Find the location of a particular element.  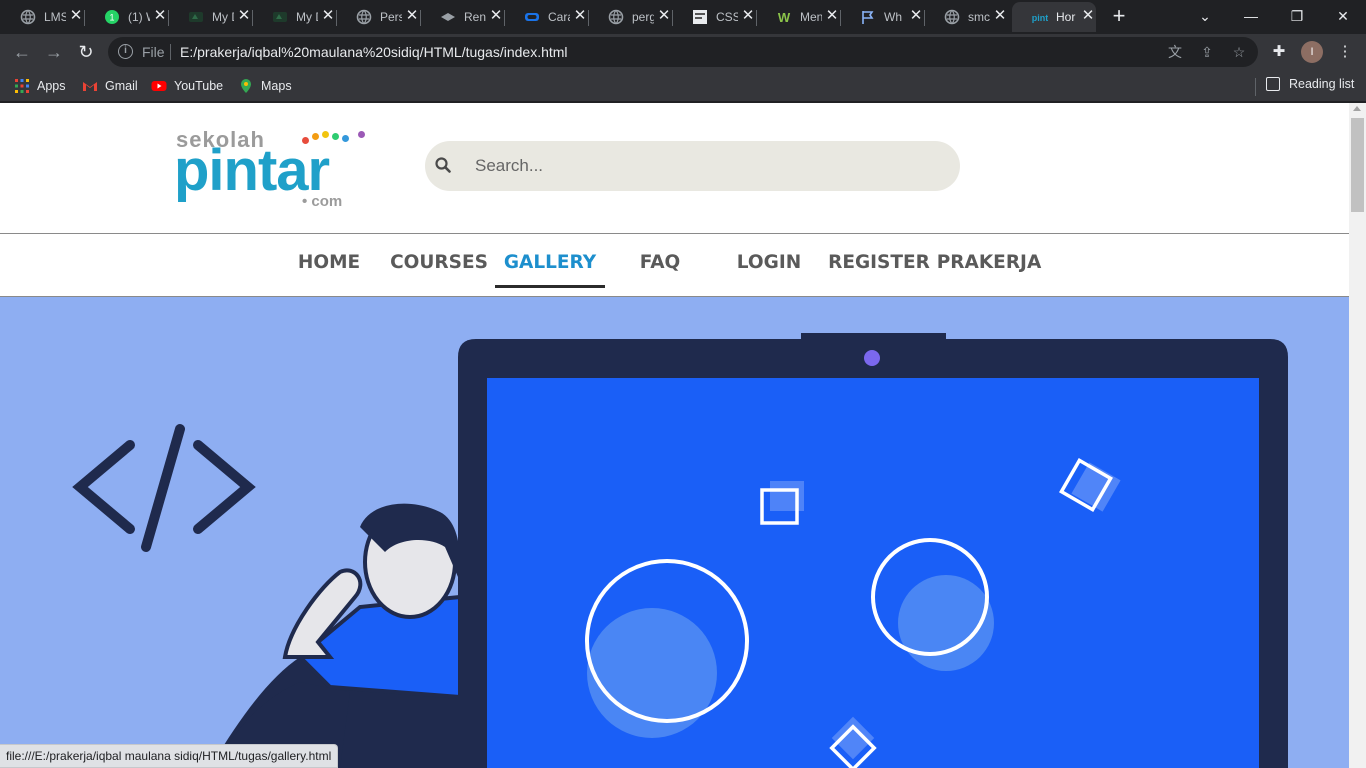

bookmark-gmail: Gmail is located at coordinates (110, 86).